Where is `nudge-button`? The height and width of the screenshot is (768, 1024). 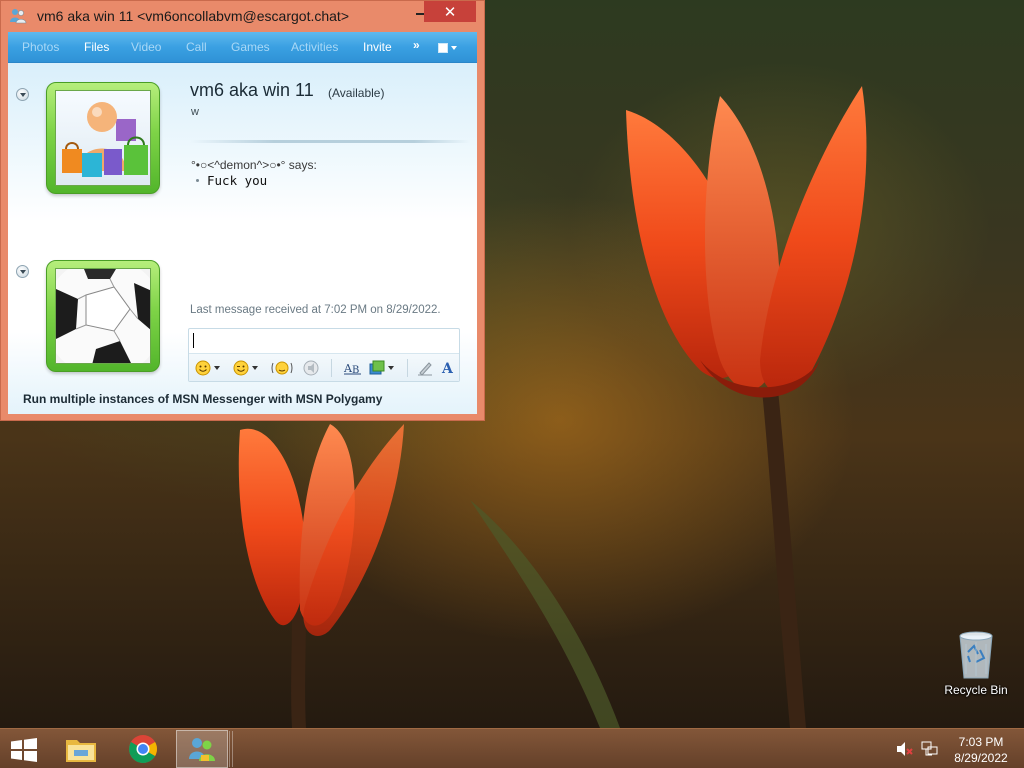 nudge-button is located at coordinates (282, 368).